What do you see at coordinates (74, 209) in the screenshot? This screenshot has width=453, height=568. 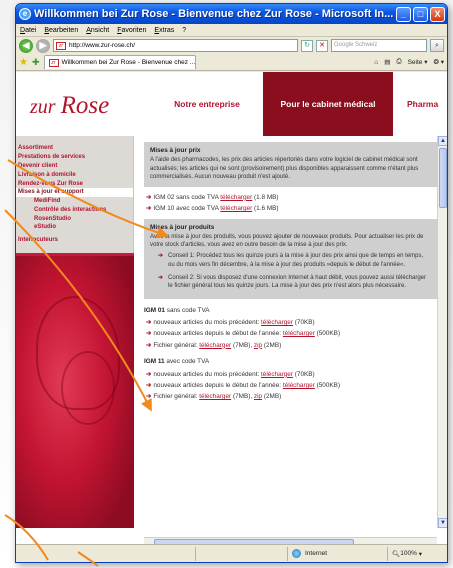 I see `sidebar-item-controle: Contrôle des interactions` at bounding box center [74, 209].